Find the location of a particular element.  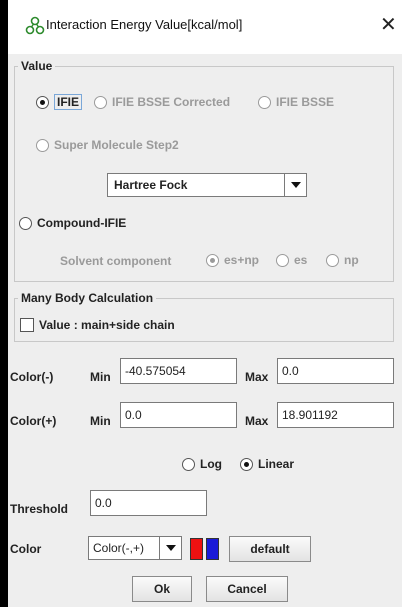

value-group-legend: Value is located at coordinates (37, 66).